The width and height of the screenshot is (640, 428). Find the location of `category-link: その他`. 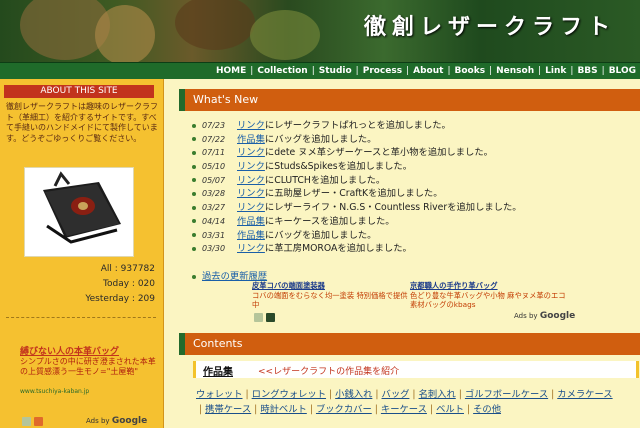

category-link: その他 is located at coordinates (487, 409).